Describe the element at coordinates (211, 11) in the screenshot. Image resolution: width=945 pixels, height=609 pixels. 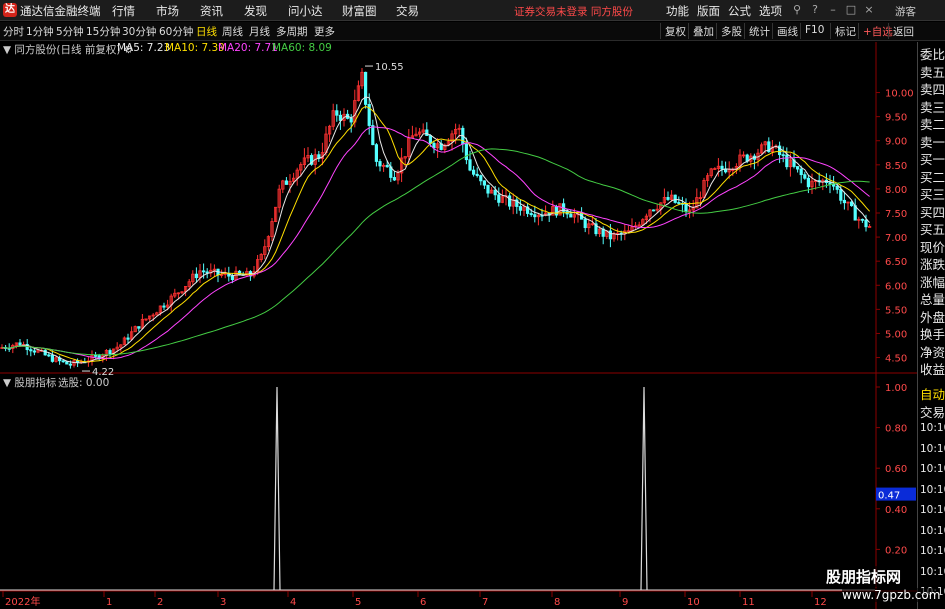
I see `menu-item-news: 资讯` at that location.